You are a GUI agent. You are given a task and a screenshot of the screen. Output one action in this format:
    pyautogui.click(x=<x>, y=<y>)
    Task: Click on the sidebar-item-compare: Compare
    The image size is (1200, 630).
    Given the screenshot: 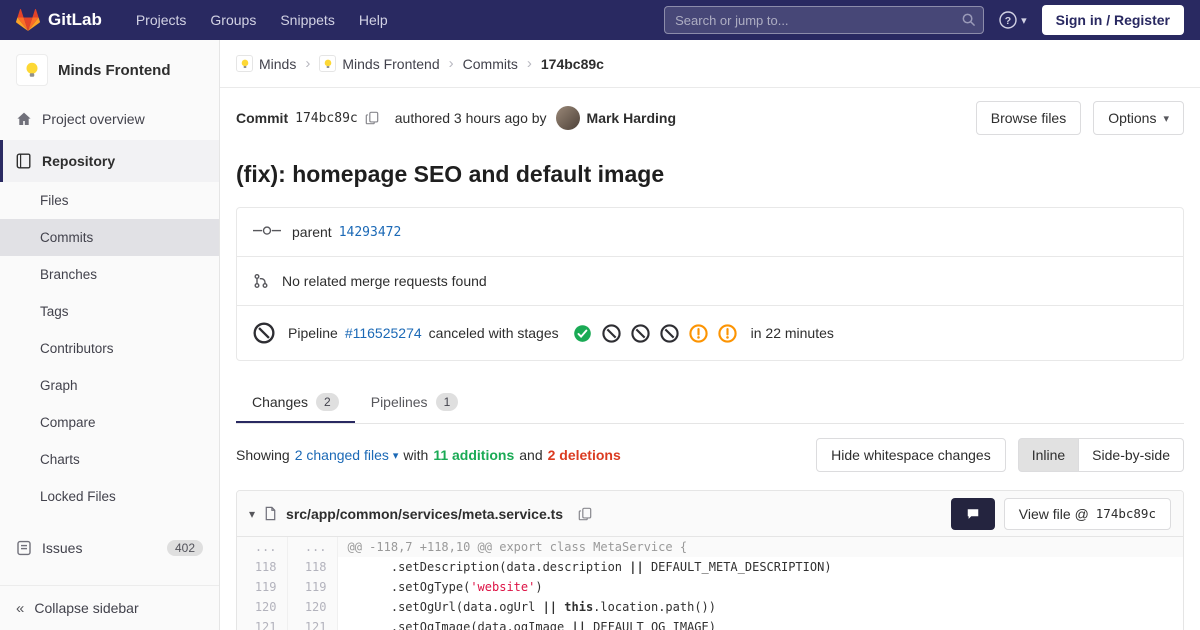 What is the action you would take?
    pyautogui.click(x=109, y=422)
    